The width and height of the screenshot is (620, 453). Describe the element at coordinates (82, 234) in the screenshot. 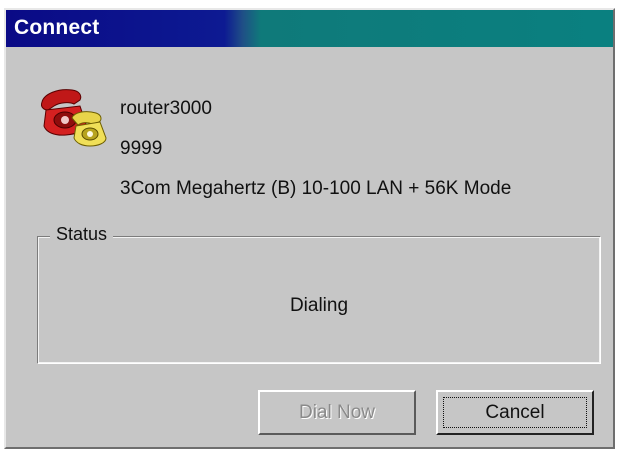

I see `status-group-label: Status` at that location.